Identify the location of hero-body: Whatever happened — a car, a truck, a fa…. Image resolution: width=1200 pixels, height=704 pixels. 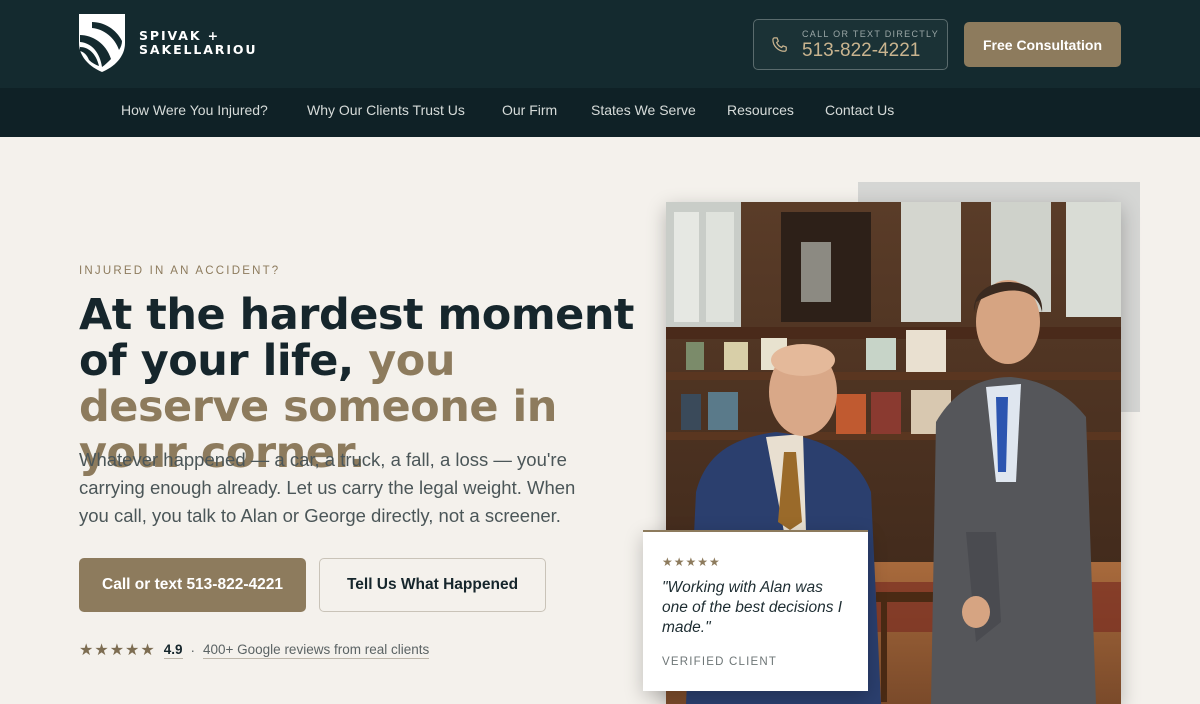
(327, 487).